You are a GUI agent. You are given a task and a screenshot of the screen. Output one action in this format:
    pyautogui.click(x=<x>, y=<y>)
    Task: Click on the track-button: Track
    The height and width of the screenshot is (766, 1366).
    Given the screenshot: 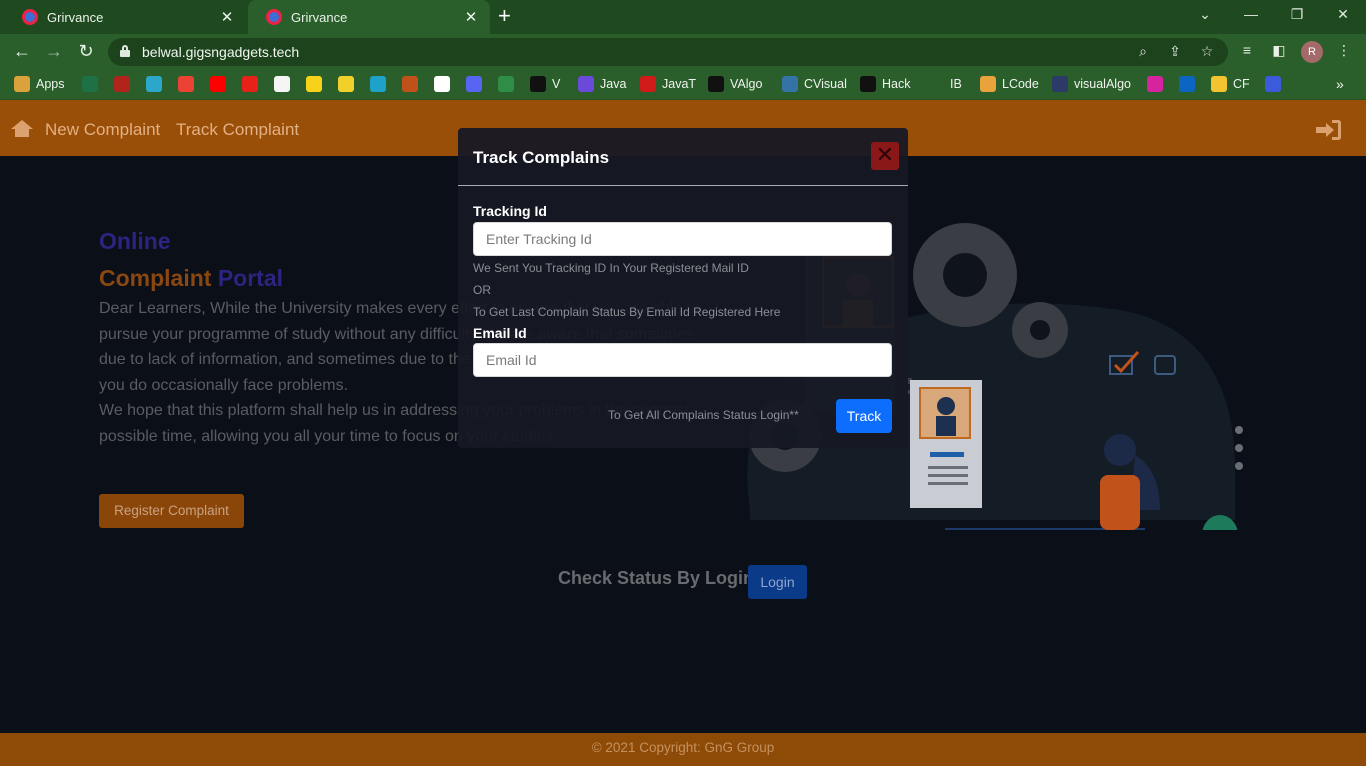 What is the action you would take?
    pyautogui.click(x=864, y=416)
    